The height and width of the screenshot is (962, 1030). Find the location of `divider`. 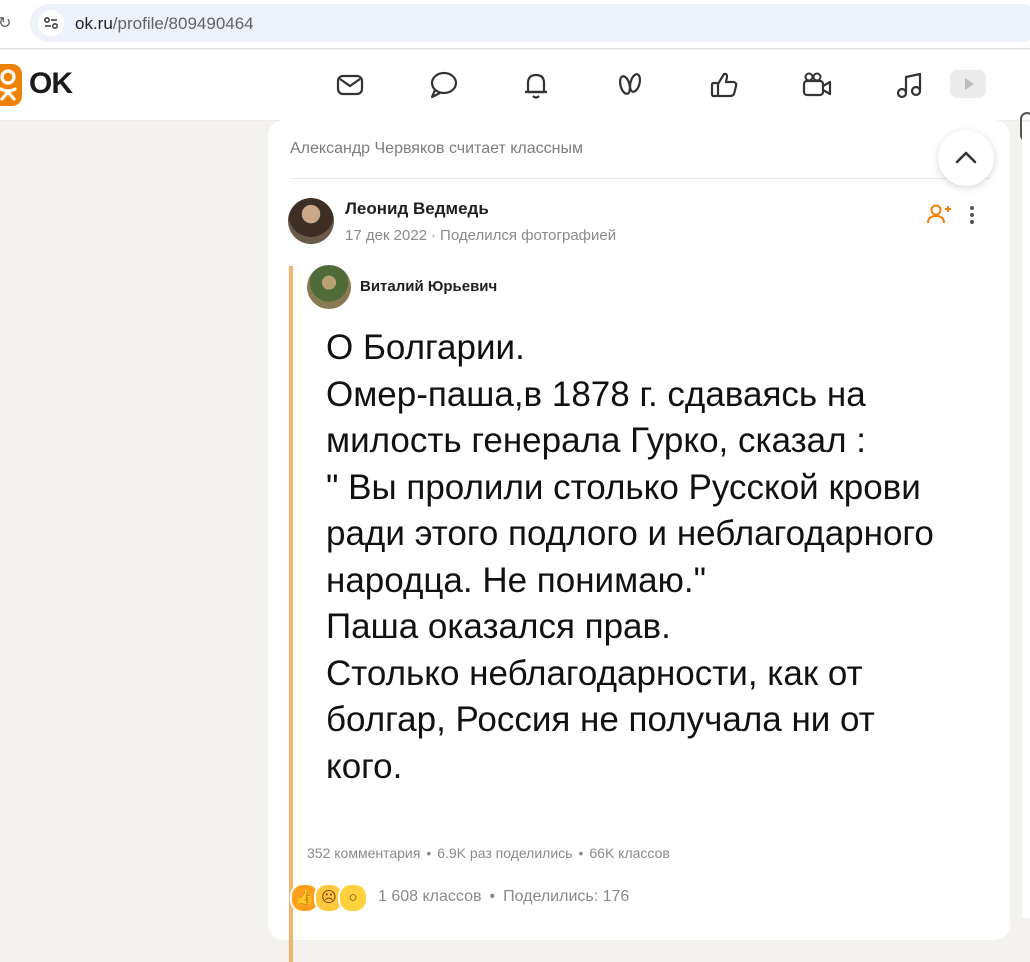

divider is located at coordinates (640, 178).